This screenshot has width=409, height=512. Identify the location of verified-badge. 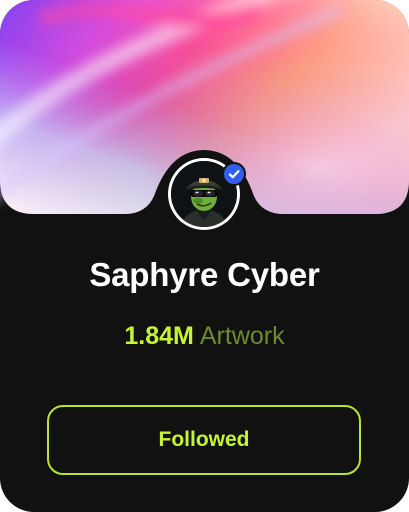
(234, 174).